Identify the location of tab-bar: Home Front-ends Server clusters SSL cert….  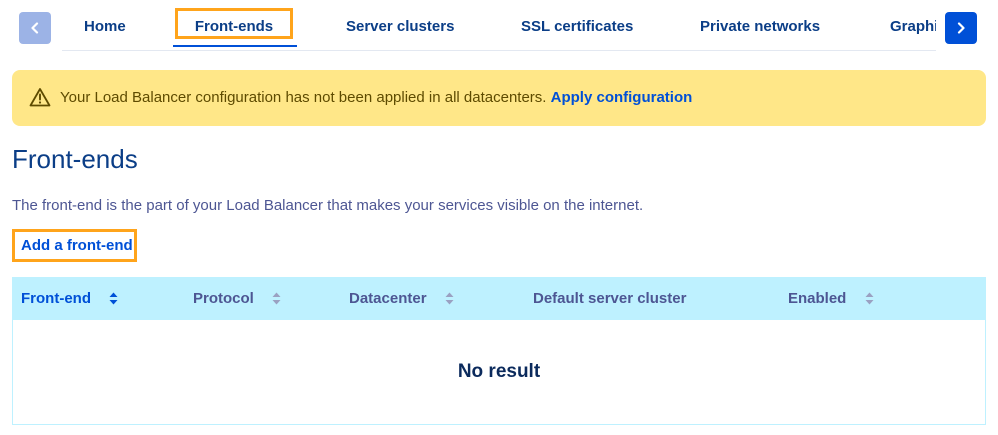
(499, 28).